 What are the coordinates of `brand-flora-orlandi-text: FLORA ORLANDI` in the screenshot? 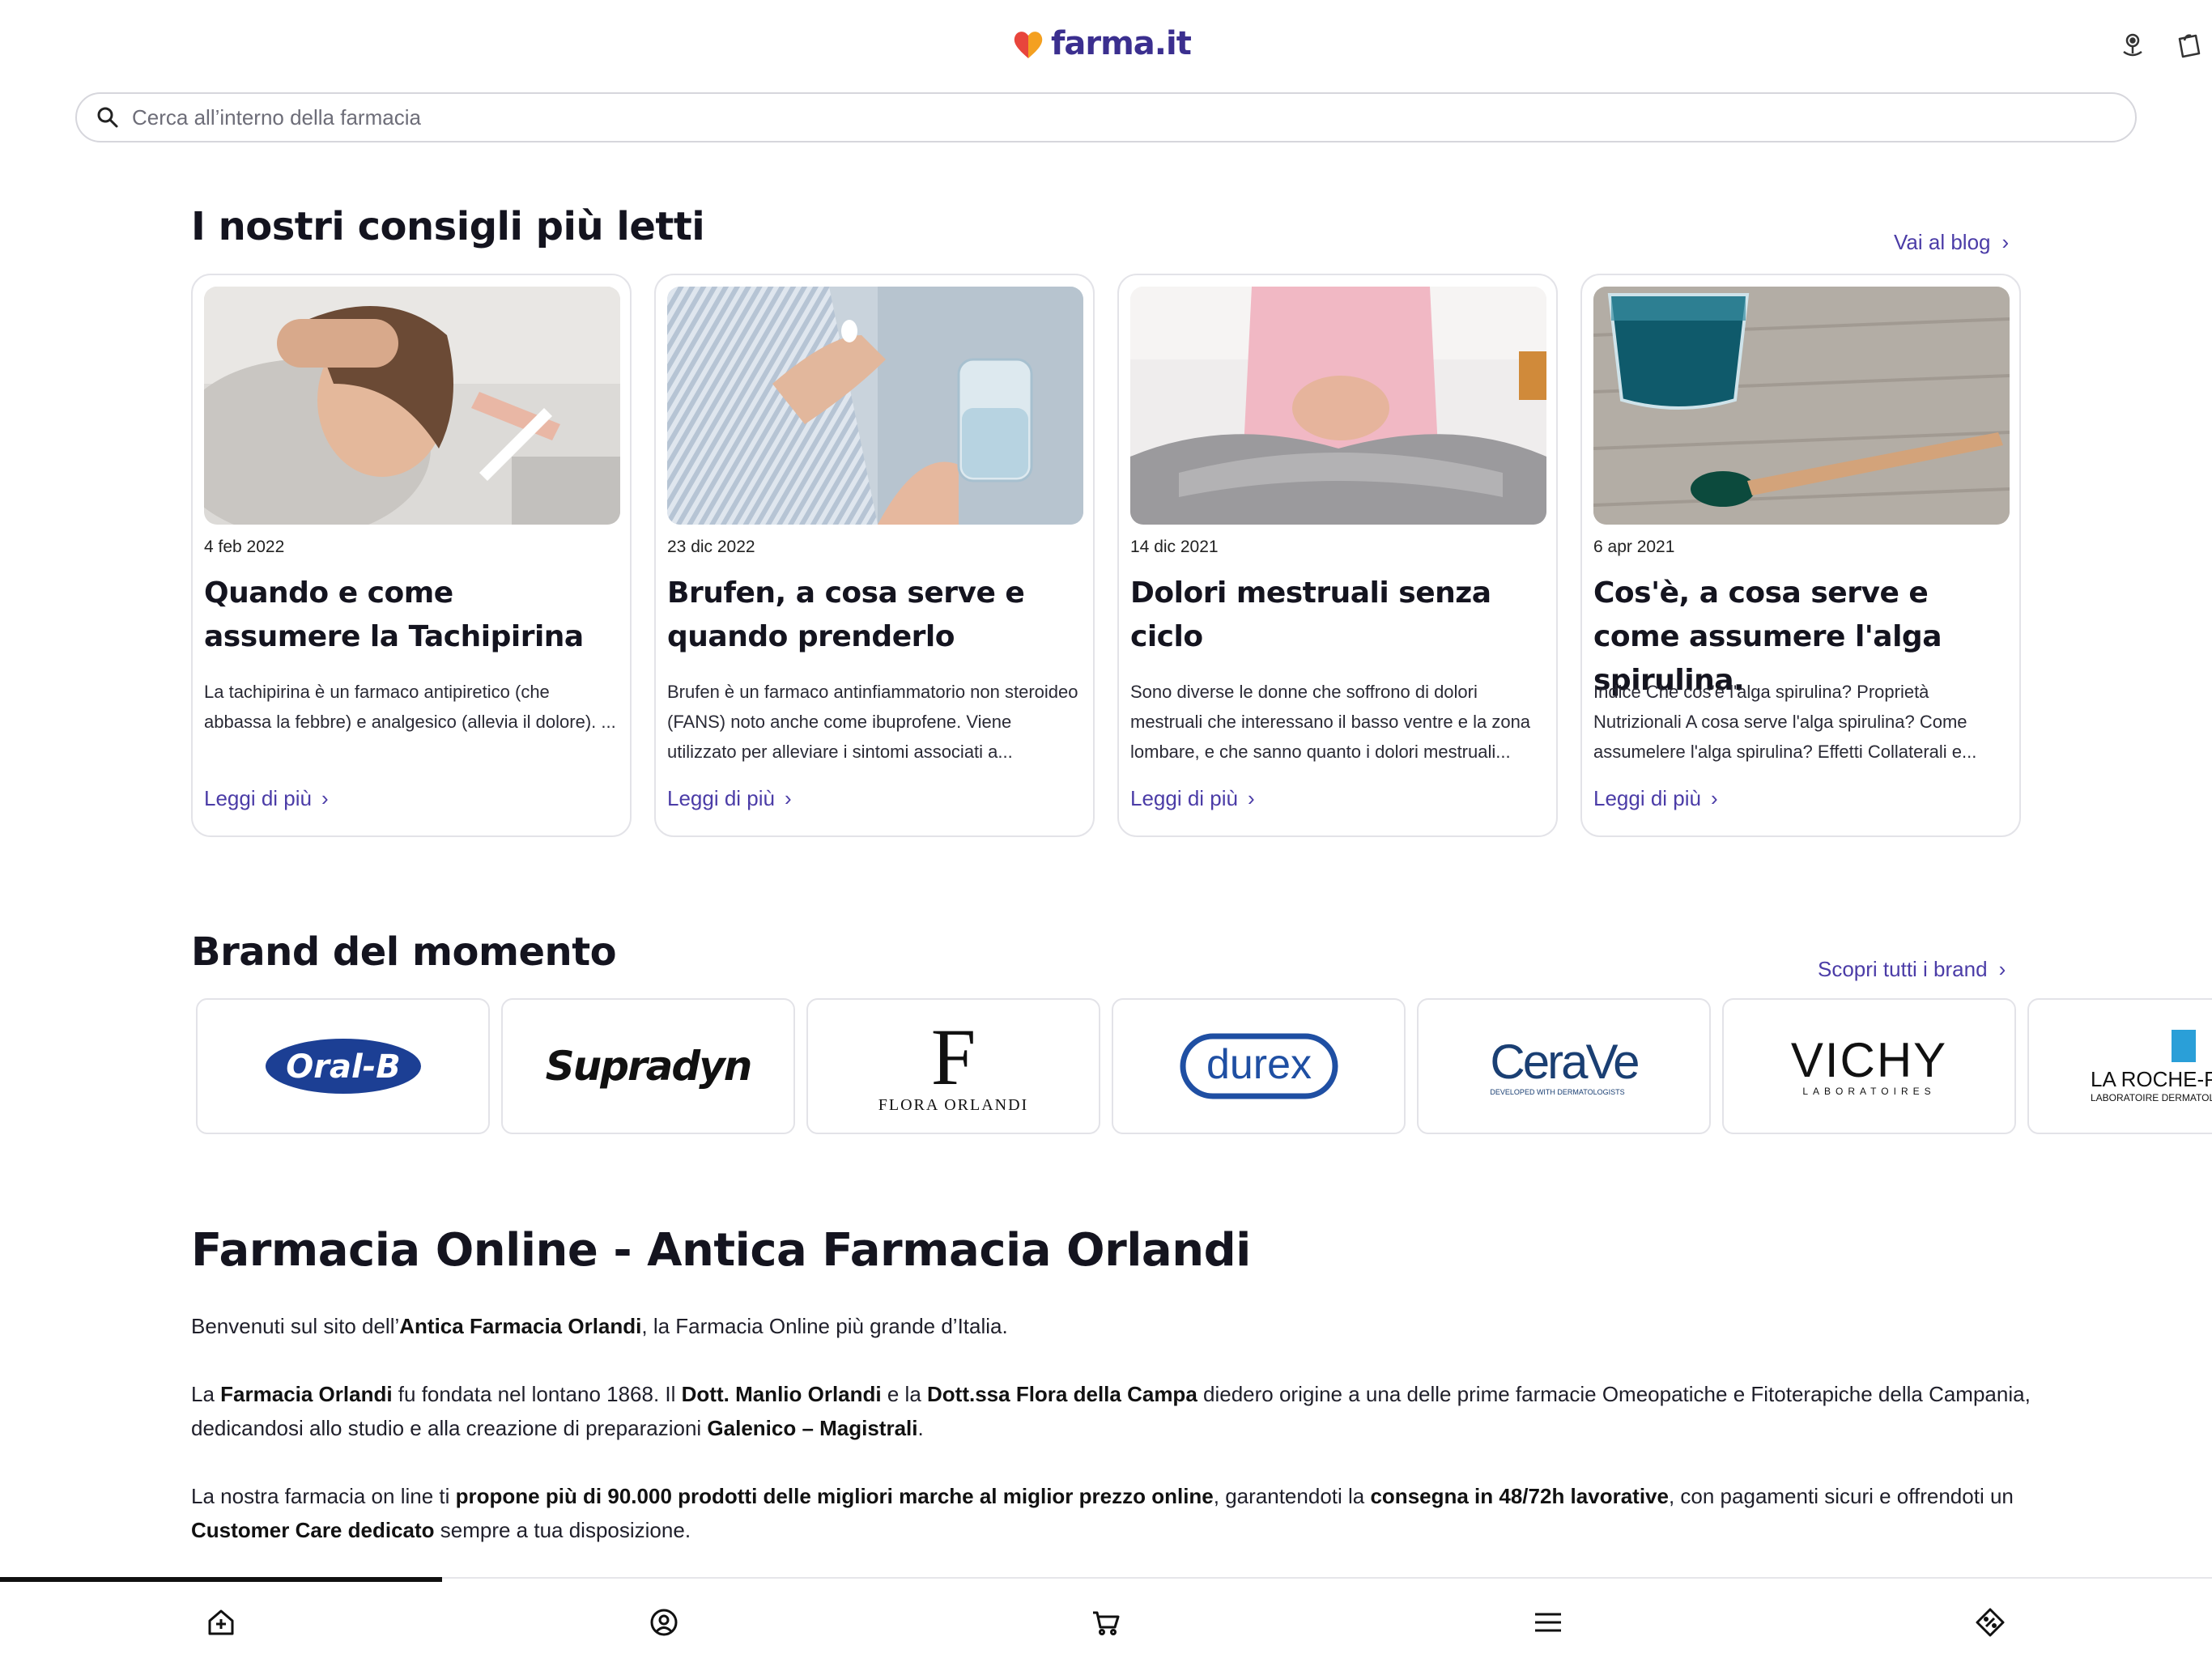 It's located at (953, 1104).